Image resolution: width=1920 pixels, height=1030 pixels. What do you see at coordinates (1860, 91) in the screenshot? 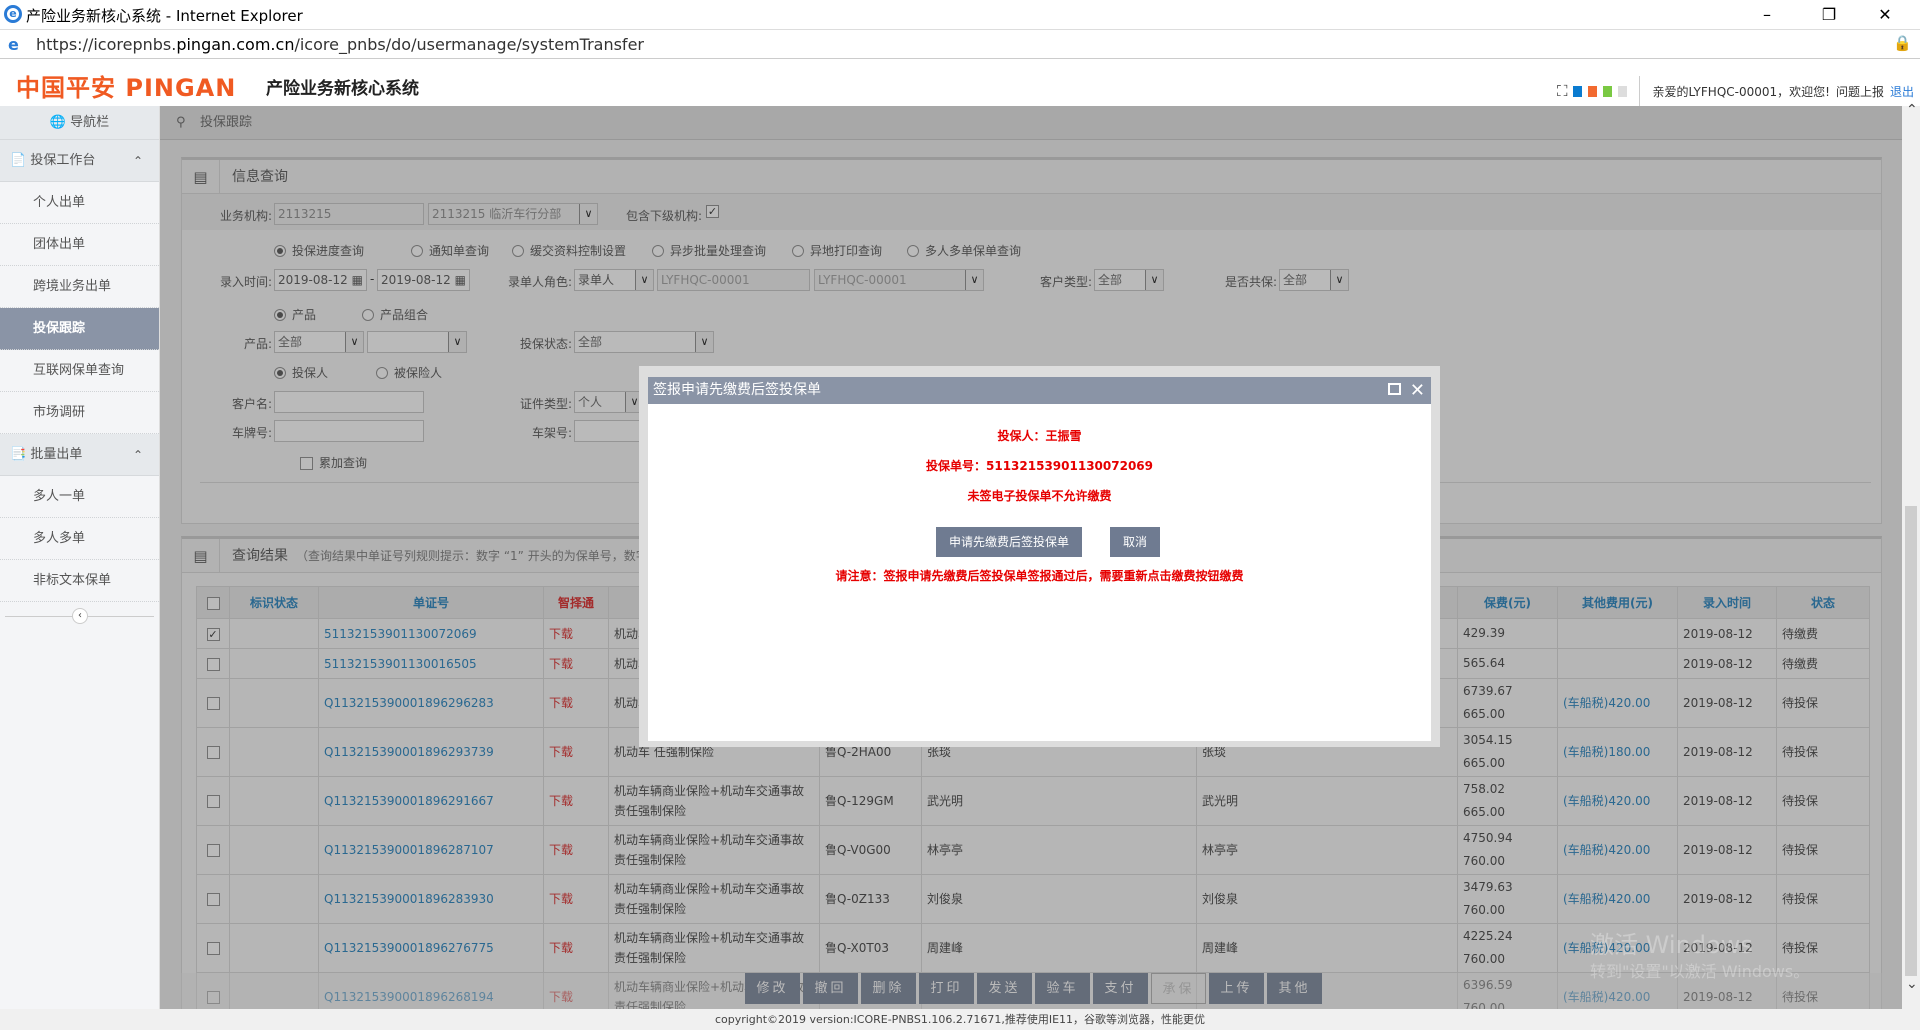
I see `report-link: 问题上报` at bounding box center [1860, 91].